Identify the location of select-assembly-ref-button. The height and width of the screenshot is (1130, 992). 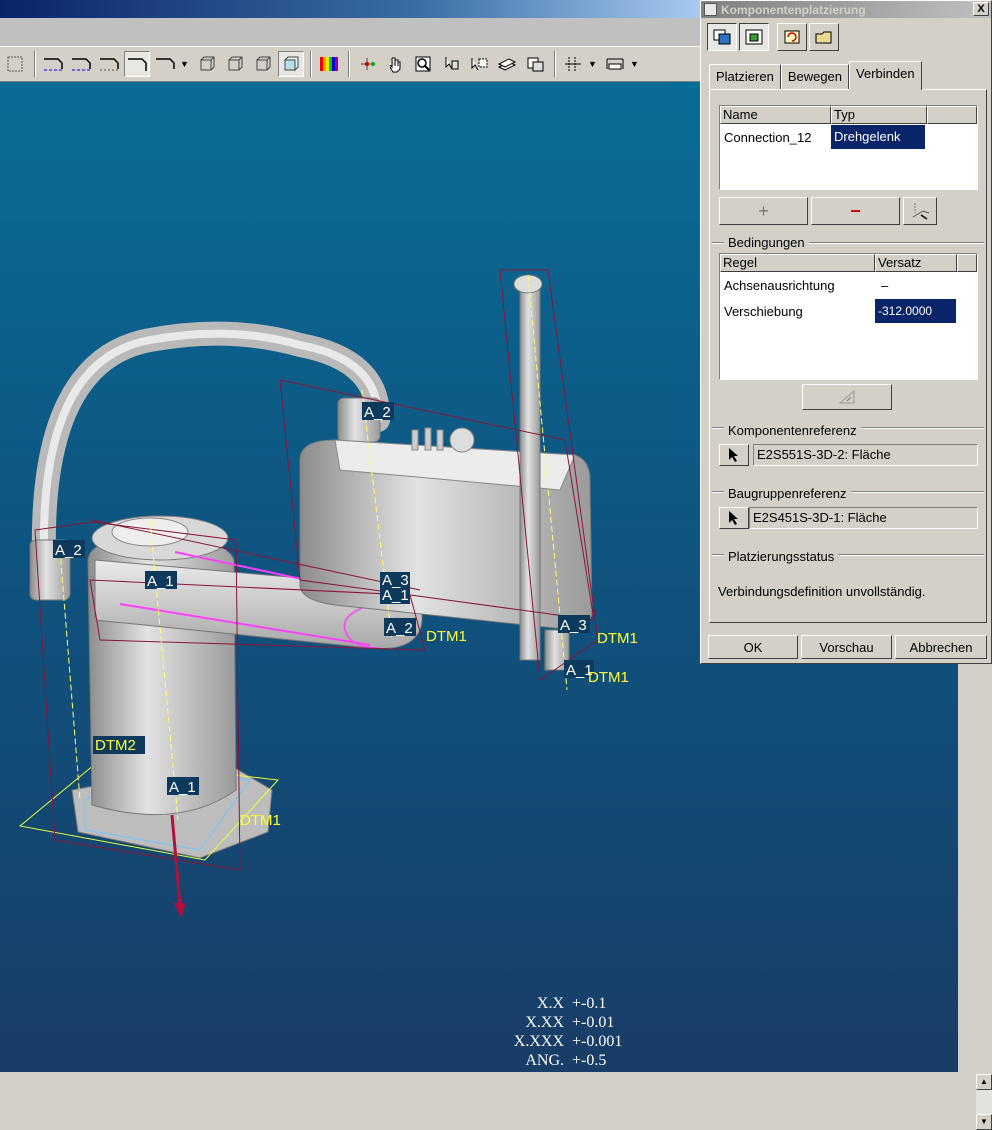
(734, 518).